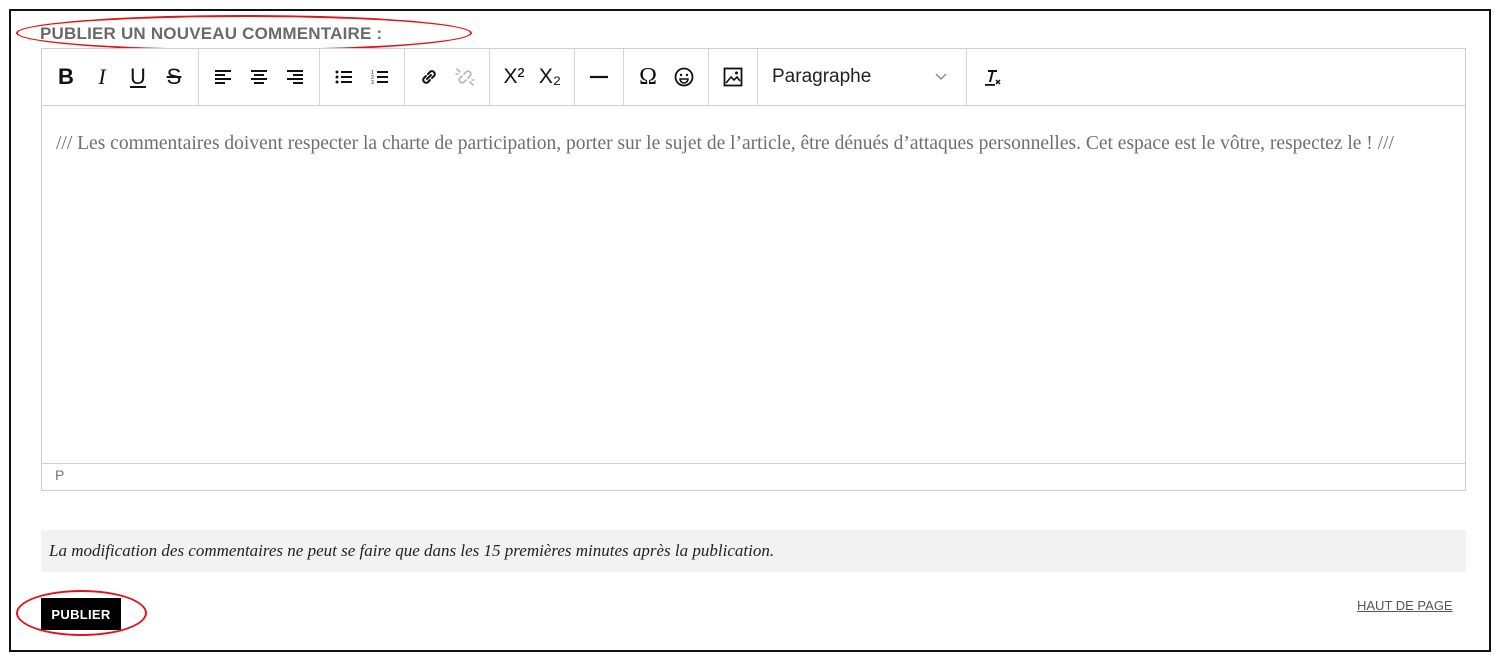 The width and height of the screenshot is (1500, 663). I want to click on toolbar-group-lists: 123, so click(362, 77).